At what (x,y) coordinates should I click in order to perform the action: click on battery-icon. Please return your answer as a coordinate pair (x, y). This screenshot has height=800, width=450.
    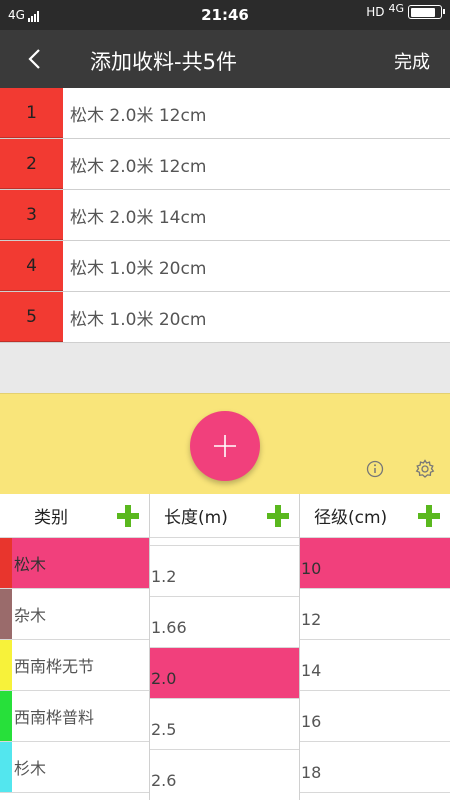
    Looking at the image, I should click on (426, 12).